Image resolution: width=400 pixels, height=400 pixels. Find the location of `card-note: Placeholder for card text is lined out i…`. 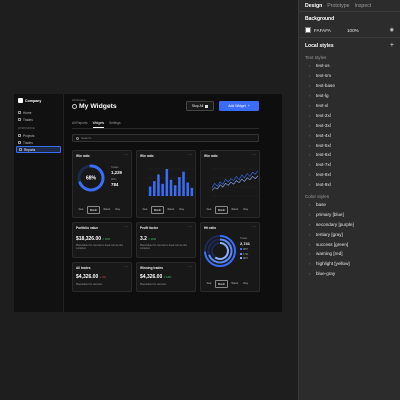

card-note: Placeholder for card text is lined out i… is located at coordinates (99, 247).